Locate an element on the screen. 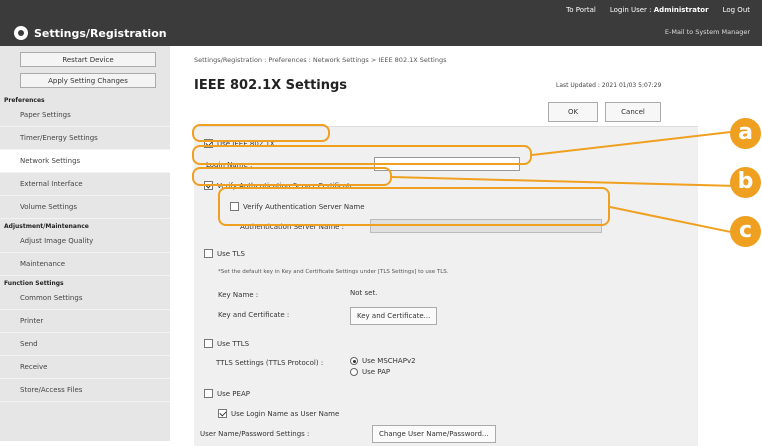 Image resolution: width=762 pixels, height=446 pixels. use-ttls-checkbox is located at coordinates (208, 343).